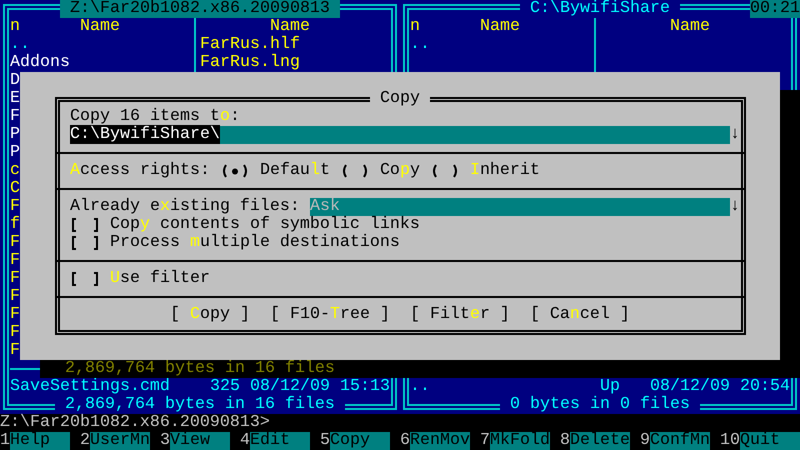 The width and height of the screenshot is (800, 450). I want to click on radio-label: Copy, so click(400, 171).